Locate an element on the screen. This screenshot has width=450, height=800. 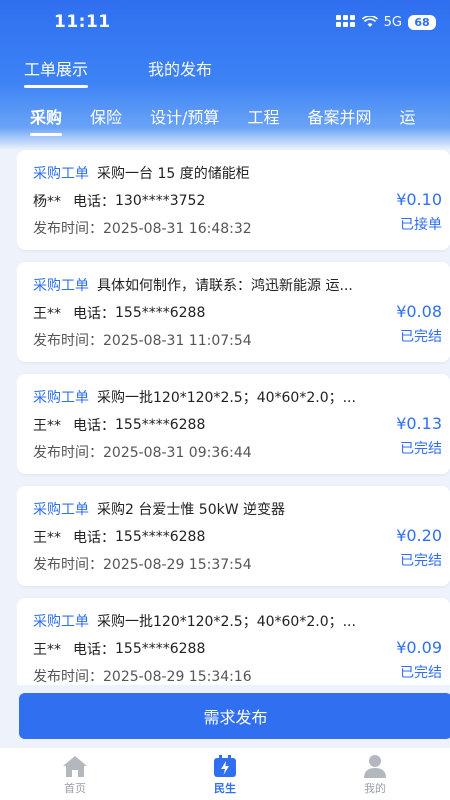
publish-time: 2025-08-31 16:48:32 is located at coordinates (177, 229).